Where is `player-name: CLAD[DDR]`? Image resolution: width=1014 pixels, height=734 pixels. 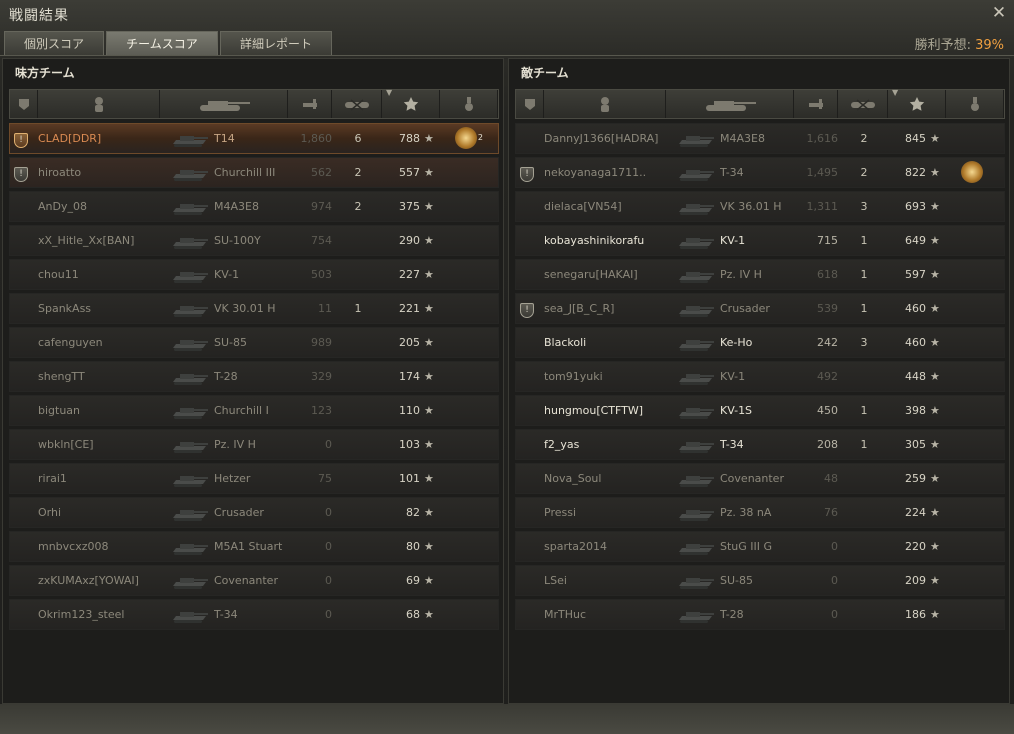 player-name: CLAD[DDR] is located at coordinates (108, 138).